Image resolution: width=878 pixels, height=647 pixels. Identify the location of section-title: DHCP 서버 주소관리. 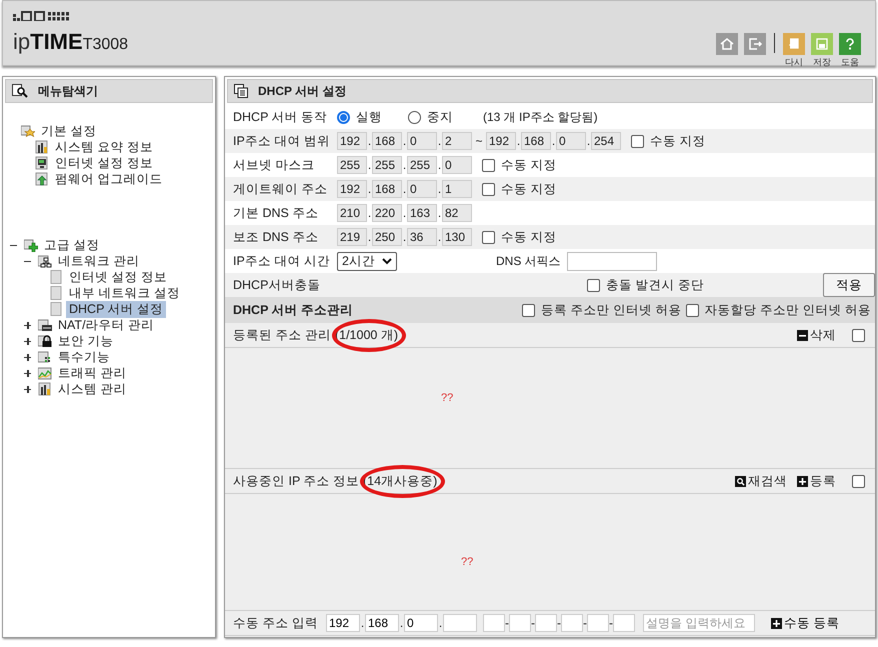
(293, 310).